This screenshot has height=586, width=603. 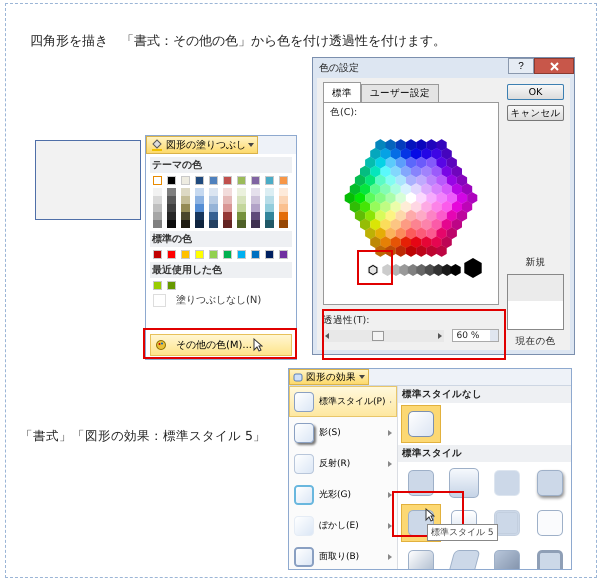 I want to click on transparency-slider, so click(x=383, y=336).